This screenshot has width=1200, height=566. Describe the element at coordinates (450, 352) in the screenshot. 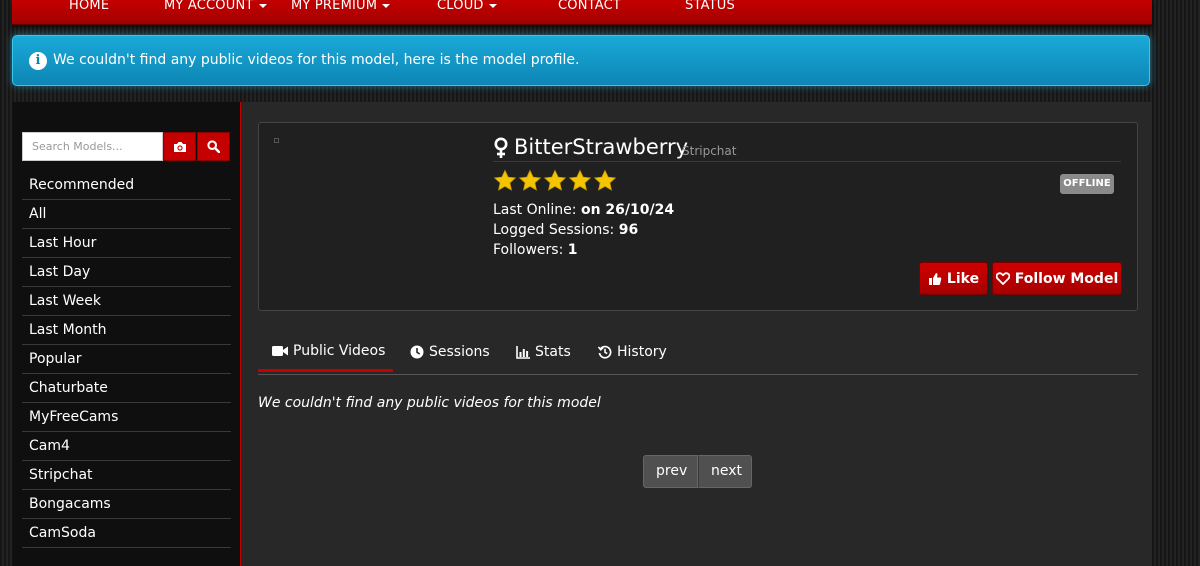

I see `tab-sessions: Sessions` at that location.